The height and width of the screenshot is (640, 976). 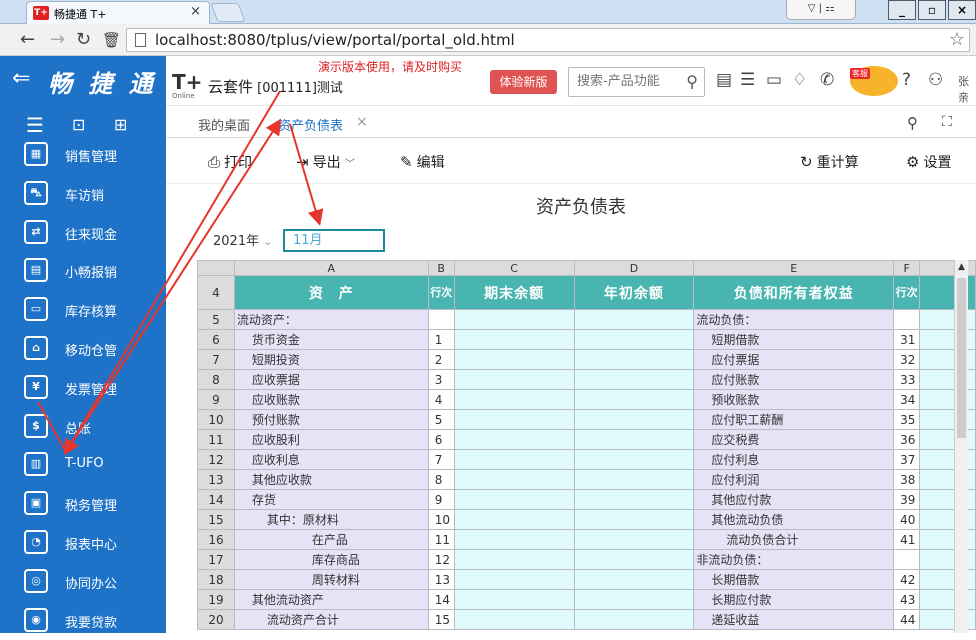 What do you see at coordinates (794, 319) in the screenshot?
I see `liability-item-cell: 流动负债：` at bounding box center [794, 319].